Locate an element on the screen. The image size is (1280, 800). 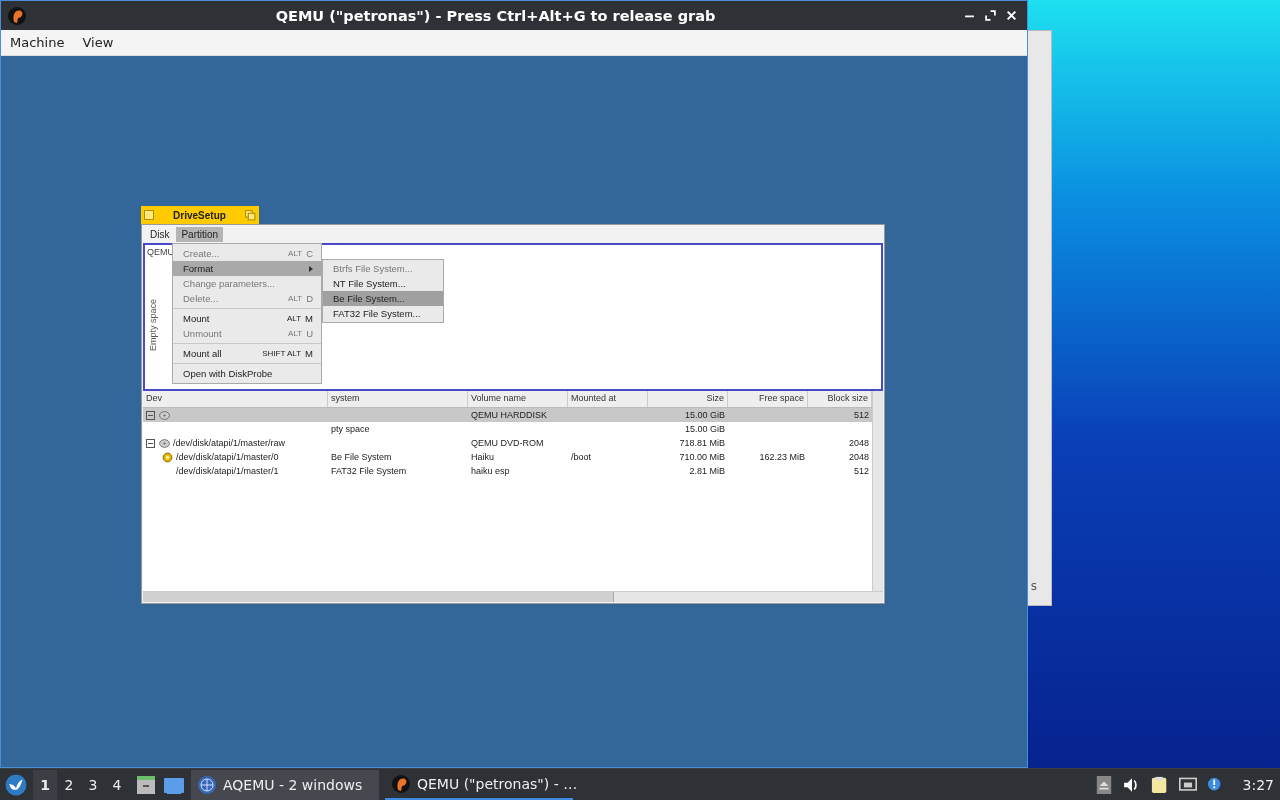
table-cell: QEMU HARDDISK is located at coordinates (509, 415).